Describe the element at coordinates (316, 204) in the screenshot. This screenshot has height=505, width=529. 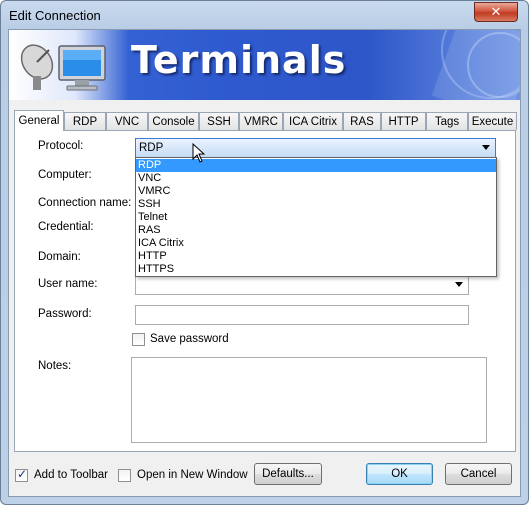
I see `protocol-option-ssh: SSH` at that location.